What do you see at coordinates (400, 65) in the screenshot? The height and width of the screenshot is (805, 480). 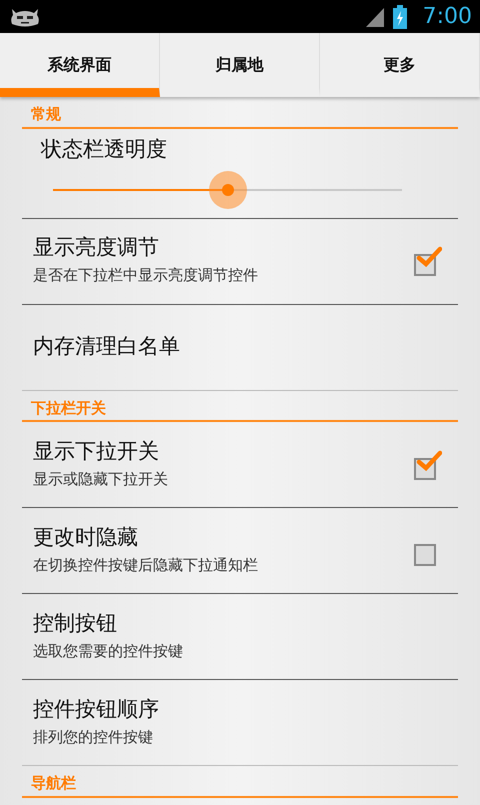 I see `tab: 更多` at bounding box center [400, 65].